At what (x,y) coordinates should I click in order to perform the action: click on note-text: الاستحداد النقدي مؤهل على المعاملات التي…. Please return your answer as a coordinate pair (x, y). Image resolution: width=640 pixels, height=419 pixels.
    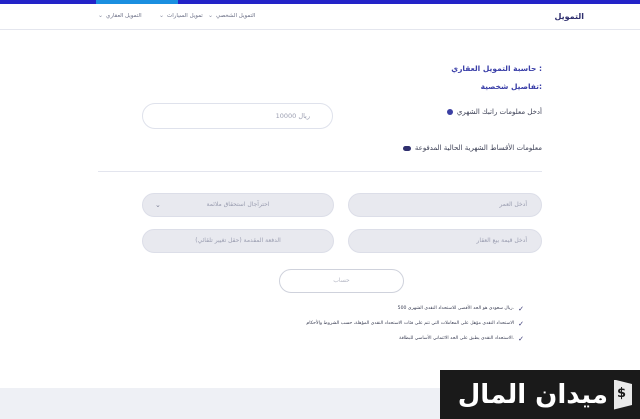
    Looking at the image, I should click on (410, 323).